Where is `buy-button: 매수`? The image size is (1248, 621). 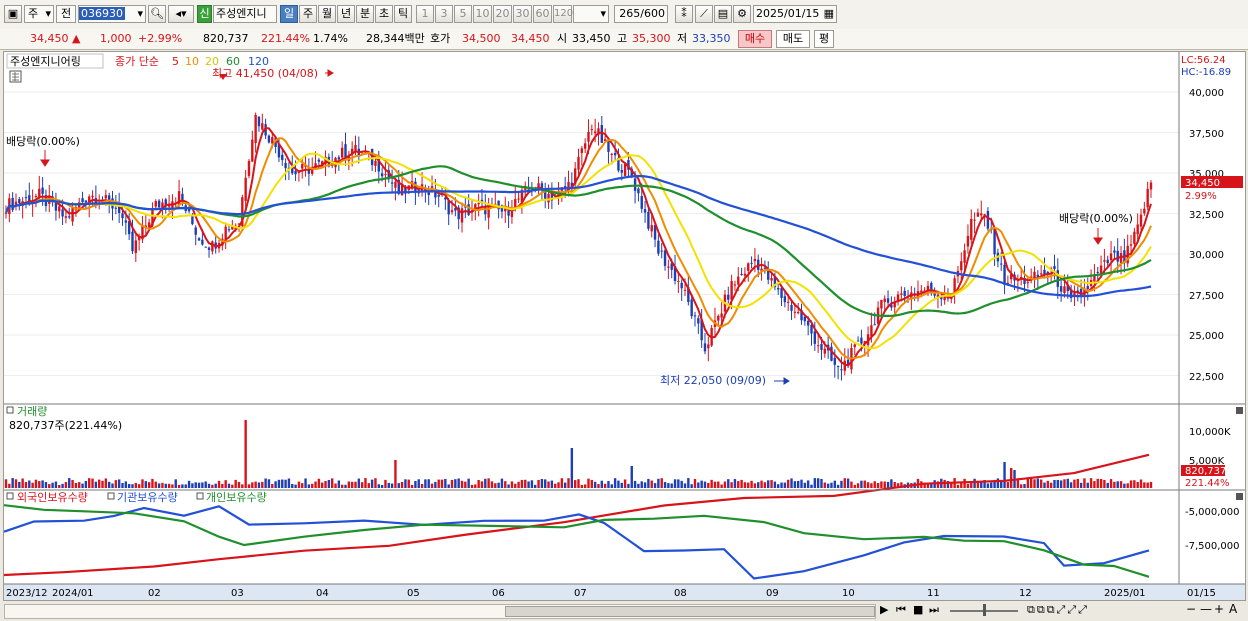
buy-button: 매수 is located at coordinates (755, 39).